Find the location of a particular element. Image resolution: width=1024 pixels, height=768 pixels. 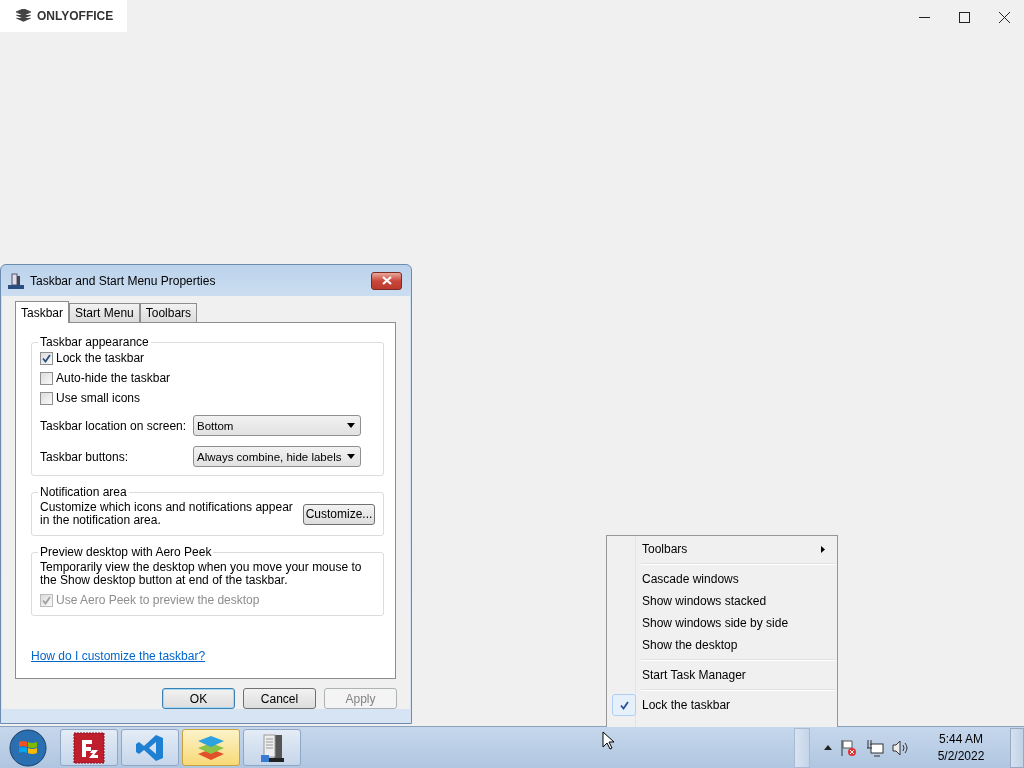

menu-item: Cascade windows is located at coordinates (722, 579).